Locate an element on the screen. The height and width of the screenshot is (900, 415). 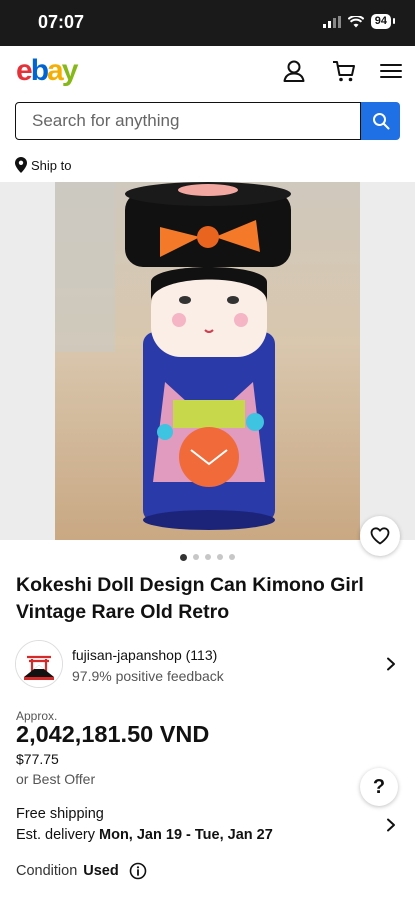
status-time: 07:07 is located at coordinates (61, 22).